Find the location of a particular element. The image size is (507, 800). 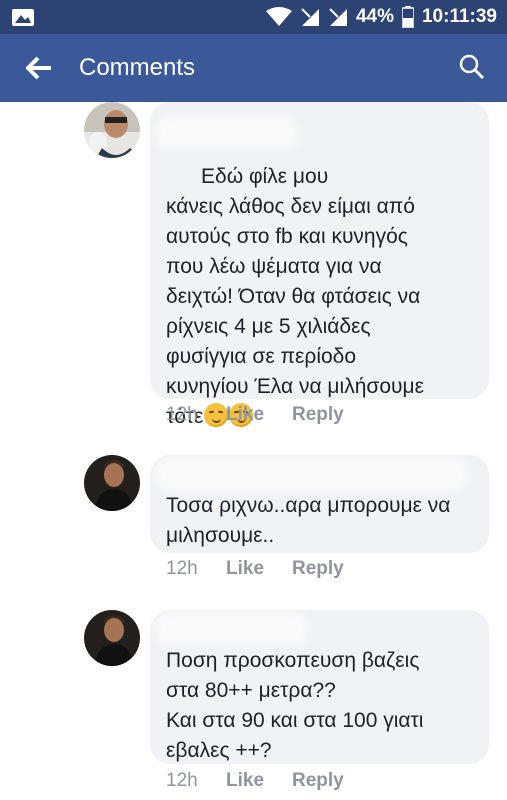

comment-text: Τοσα ριχνω..αρα μπορουμε να μιλησουμε.. is located at coordinates (308, 520).